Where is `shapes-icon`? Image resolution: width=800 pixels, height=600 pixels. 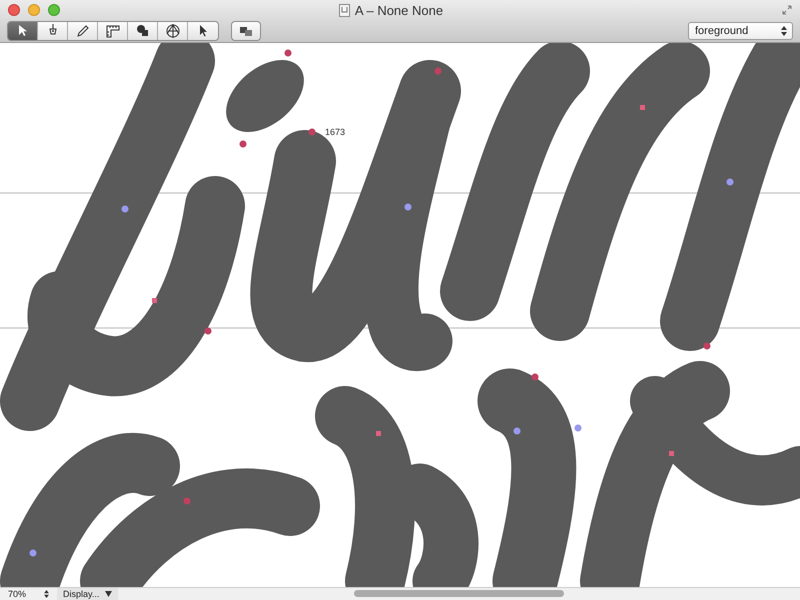
shapes-icon is located at coordinates (142, 31).